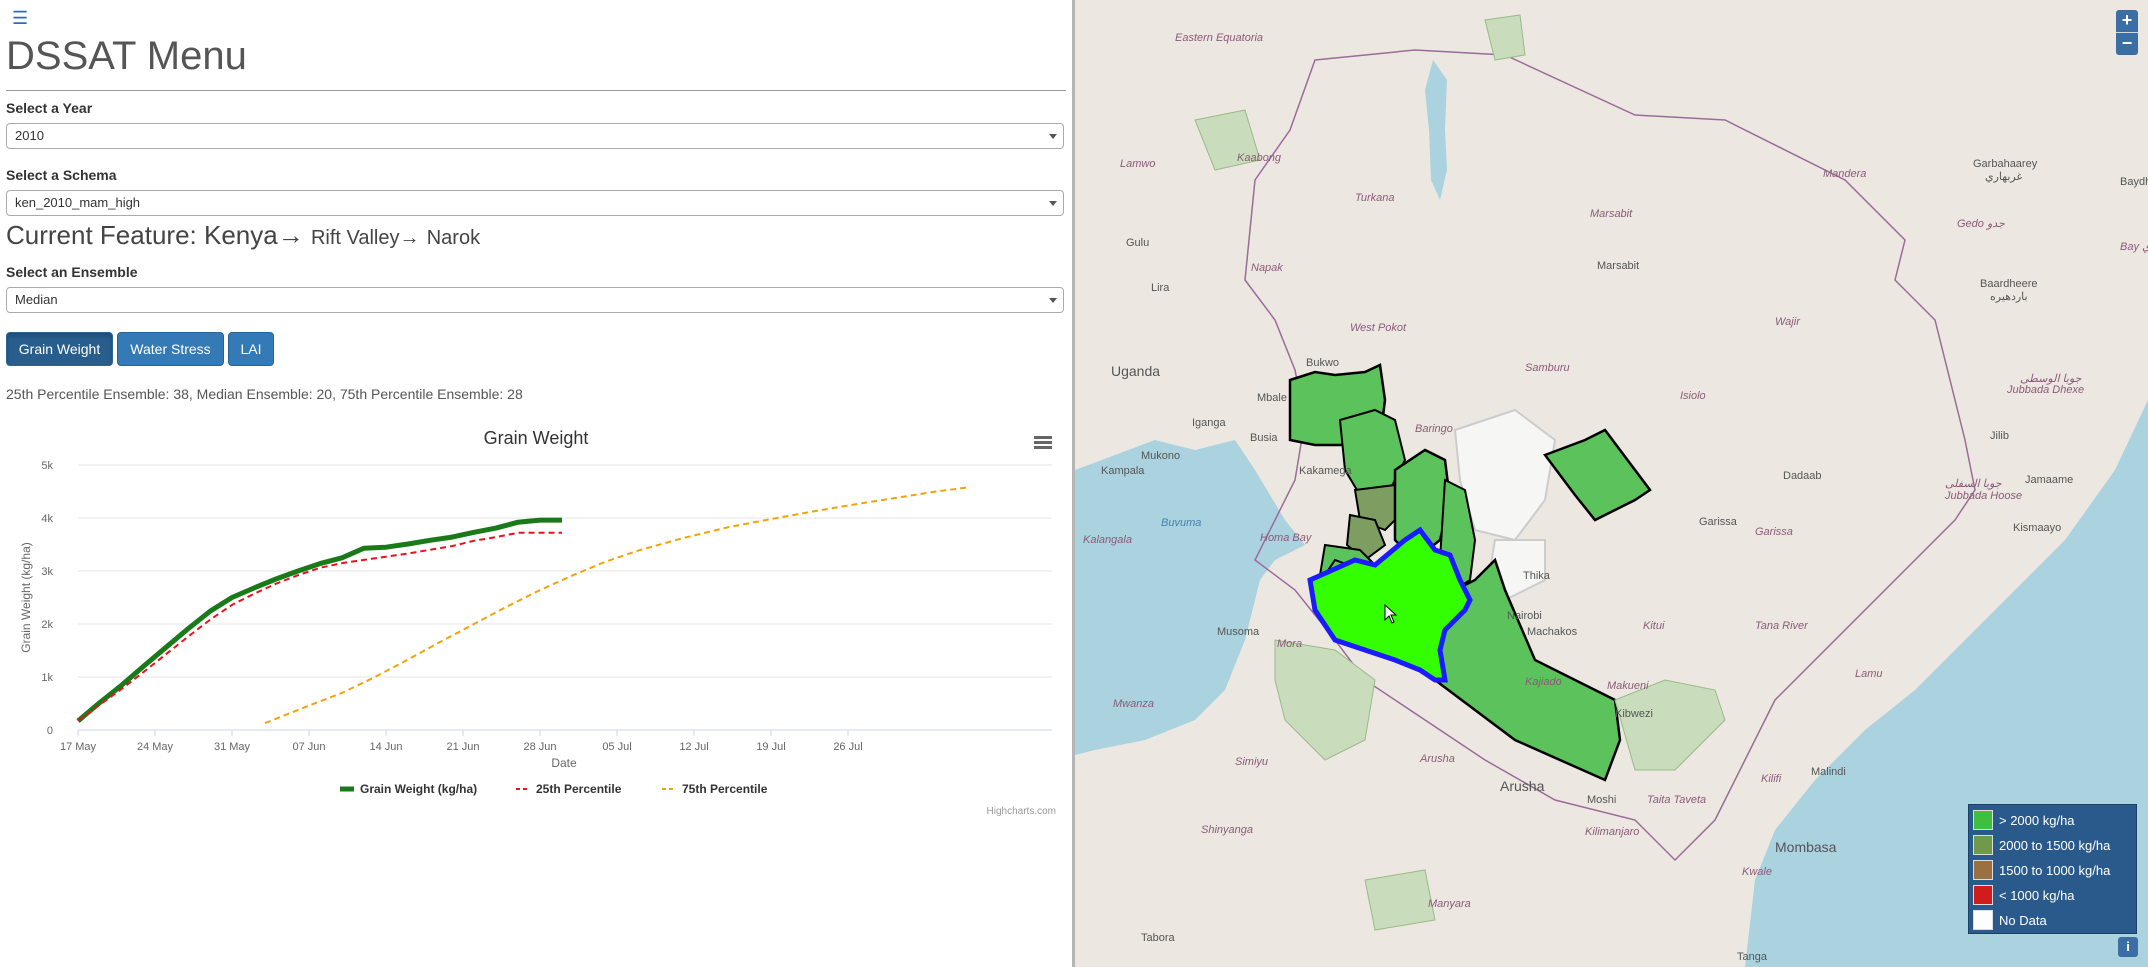 This screenshot has height=967, width=2148. I want to click on map-label: Lamu, so click(1869, 674).